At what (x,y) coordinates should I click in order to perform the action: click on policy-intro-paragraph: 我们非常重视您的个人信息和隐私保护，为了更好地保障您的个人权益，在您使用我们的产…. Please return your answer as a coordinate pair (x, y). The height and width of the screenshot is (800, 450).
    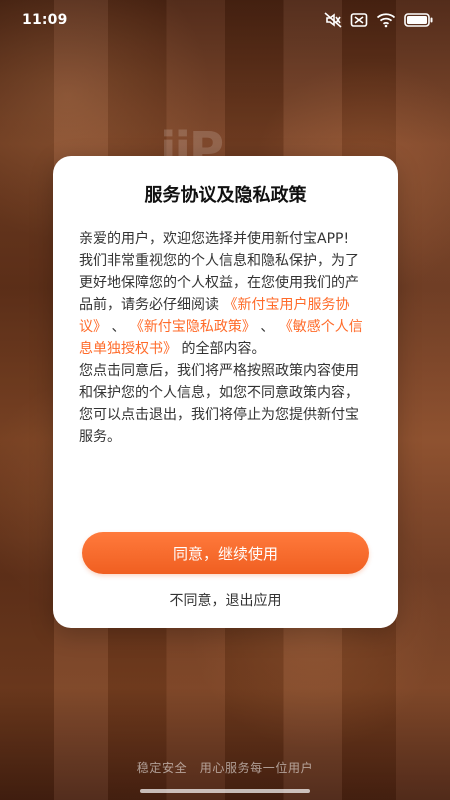
    Looking at the image, I should click on (225, 305).